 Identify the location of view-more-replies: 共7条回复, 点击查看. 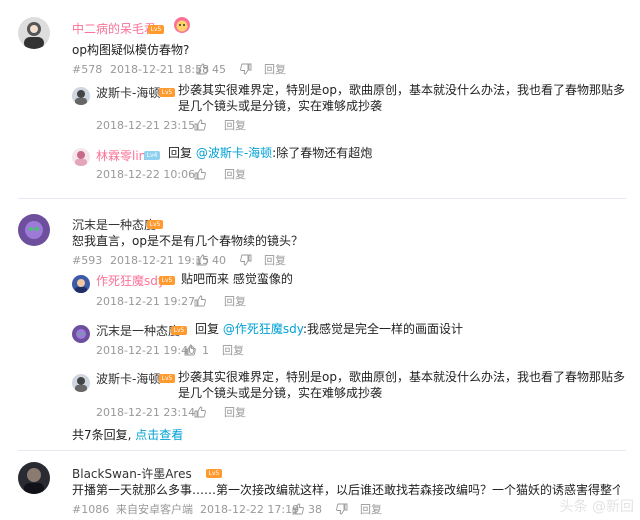
(127, 434).